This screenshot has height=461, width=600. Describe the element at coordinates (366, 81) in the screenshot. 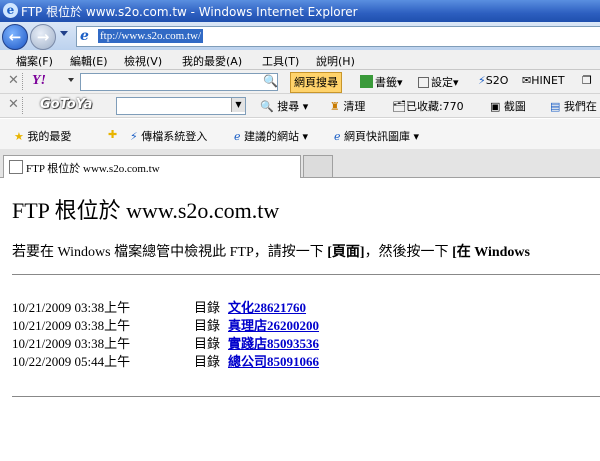

I see `books-icon` at that location.